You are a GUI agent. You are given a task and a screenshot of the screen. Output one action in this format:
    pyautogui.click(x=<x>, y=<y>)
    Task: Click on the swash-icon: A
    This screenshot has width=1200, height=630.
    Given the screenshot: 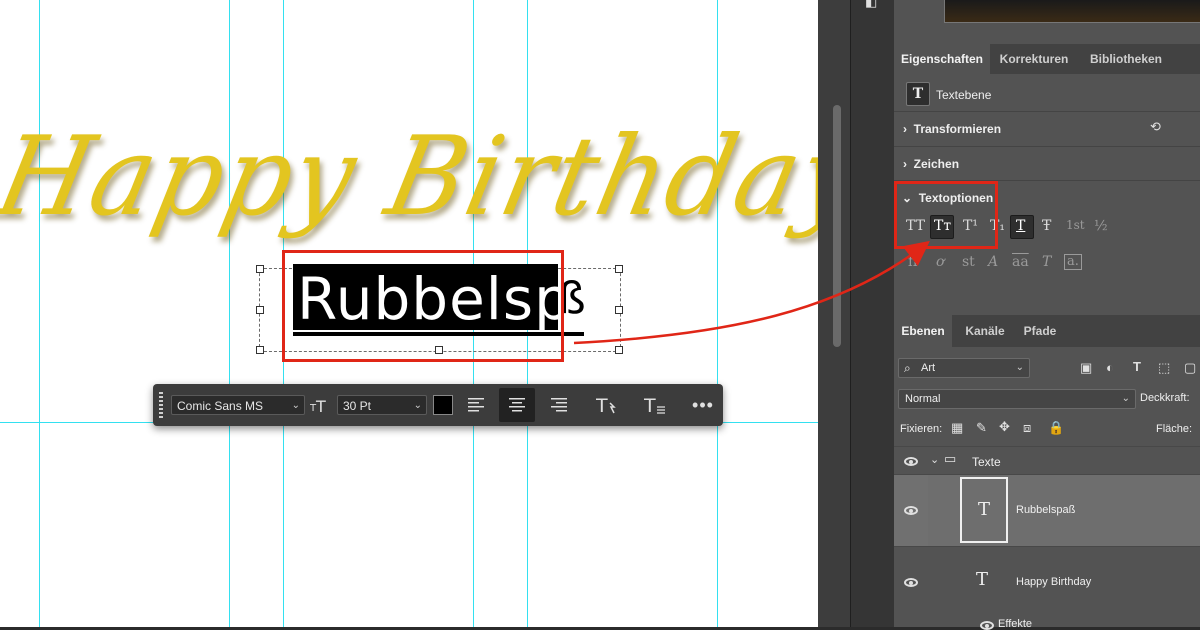 What is the action you would take?
    pyautogui.click(x=993, y=262)
    